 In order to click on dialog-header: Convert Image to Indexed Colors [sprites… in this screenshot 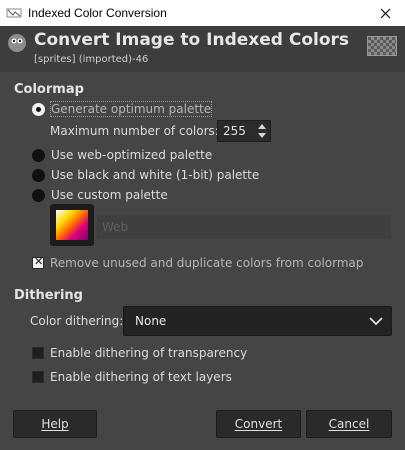, I will do `click(202, 49)`.